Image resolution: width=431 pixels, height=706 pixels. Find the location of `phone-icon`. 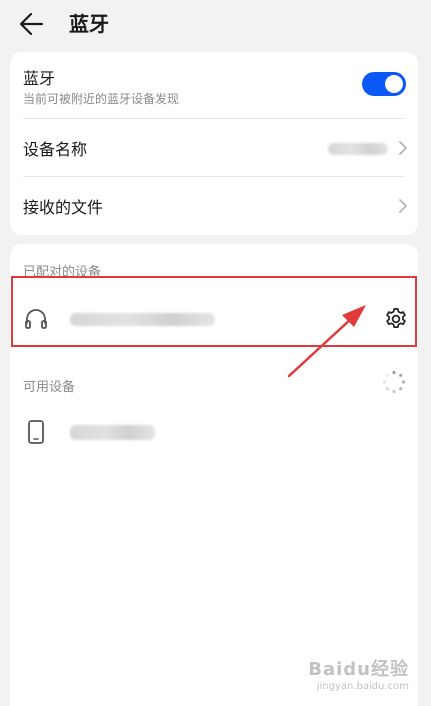

phone-icon is located at coordinates (36, 432).